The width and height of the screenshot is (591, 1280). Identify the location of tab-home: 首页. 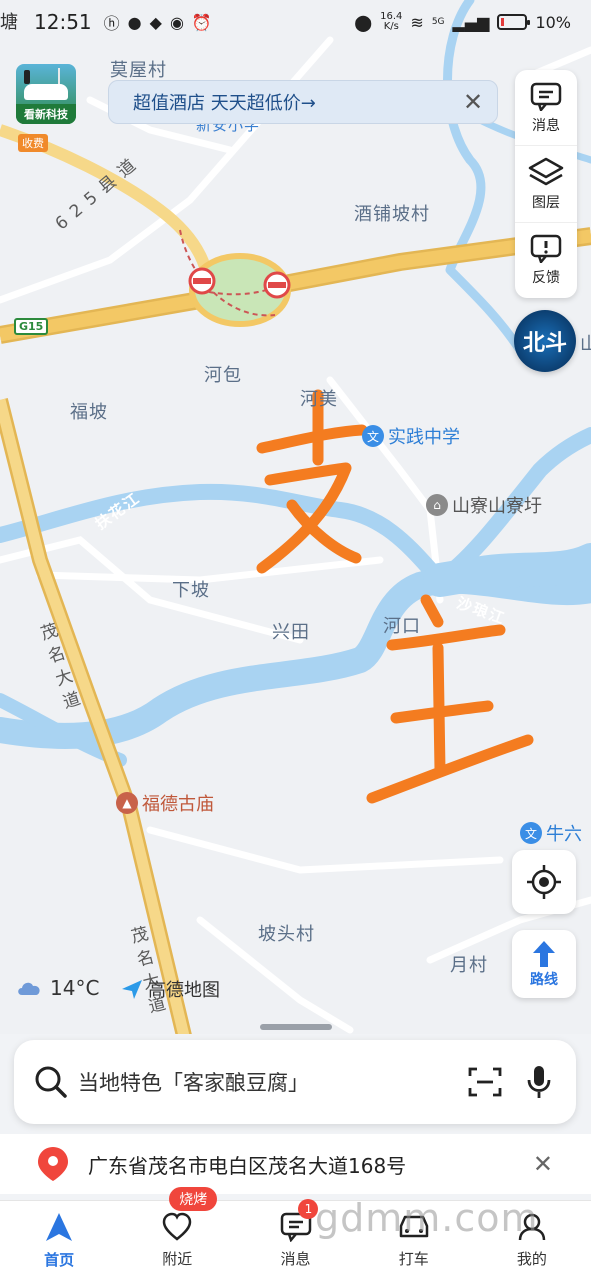
(59, 1240).